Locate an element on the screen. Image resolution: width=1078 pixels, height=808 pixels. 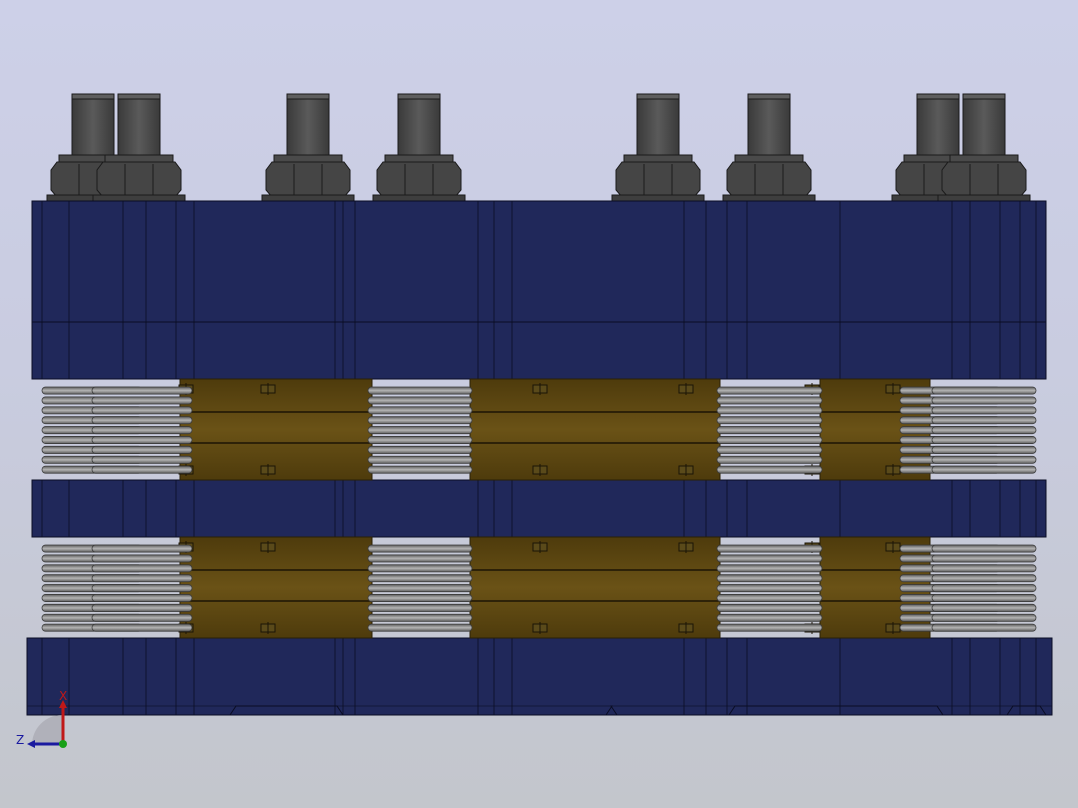
upper-clamp-plate is located at coordinates (539, 350).